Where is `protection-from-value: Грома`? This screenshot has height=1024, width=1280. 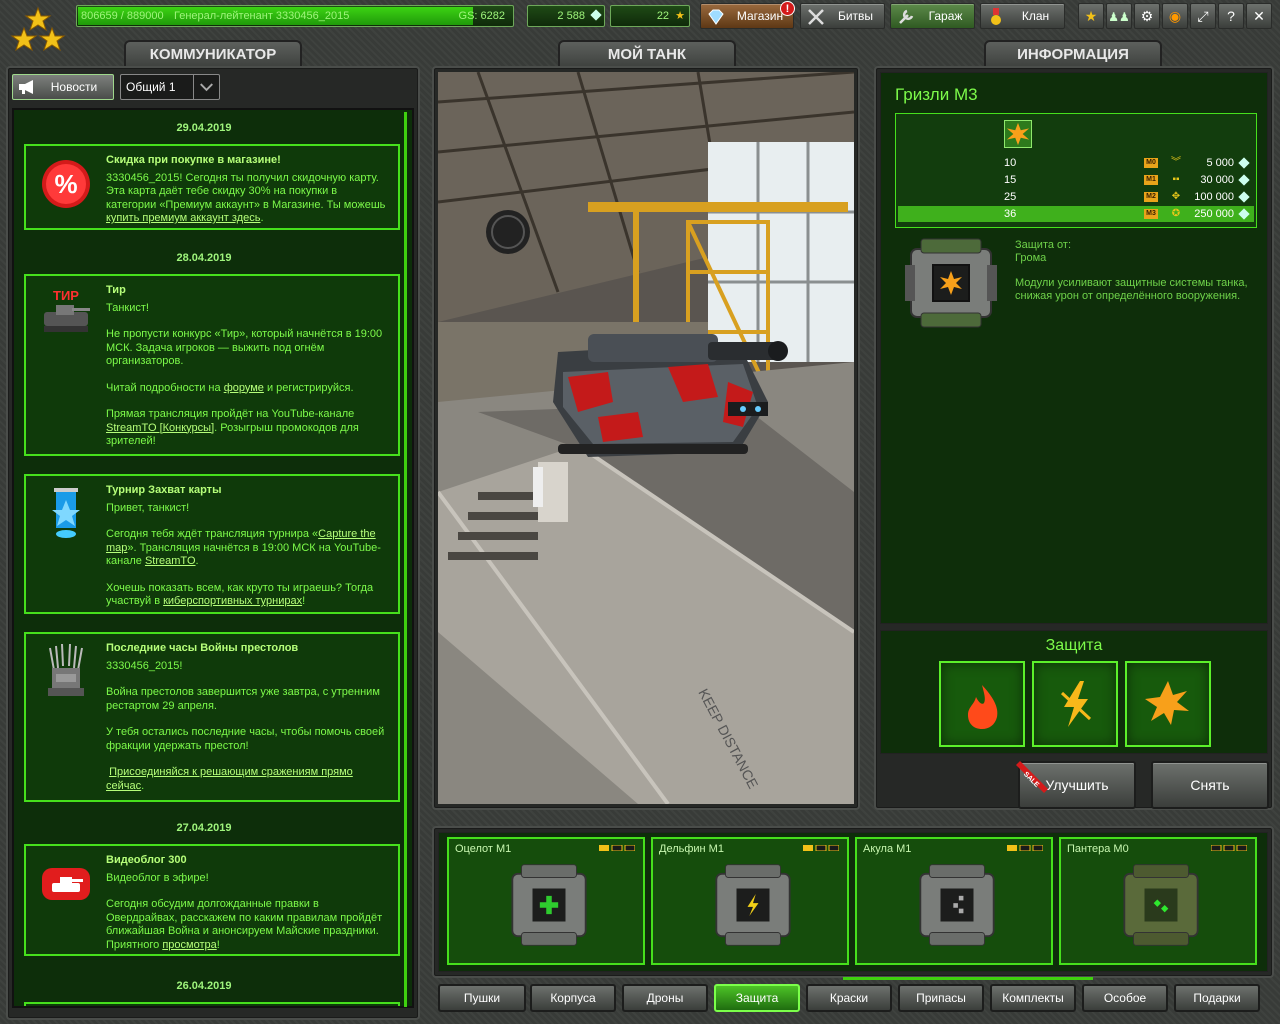 protection-from-value: Грома is located at coordinates (1031, 258).